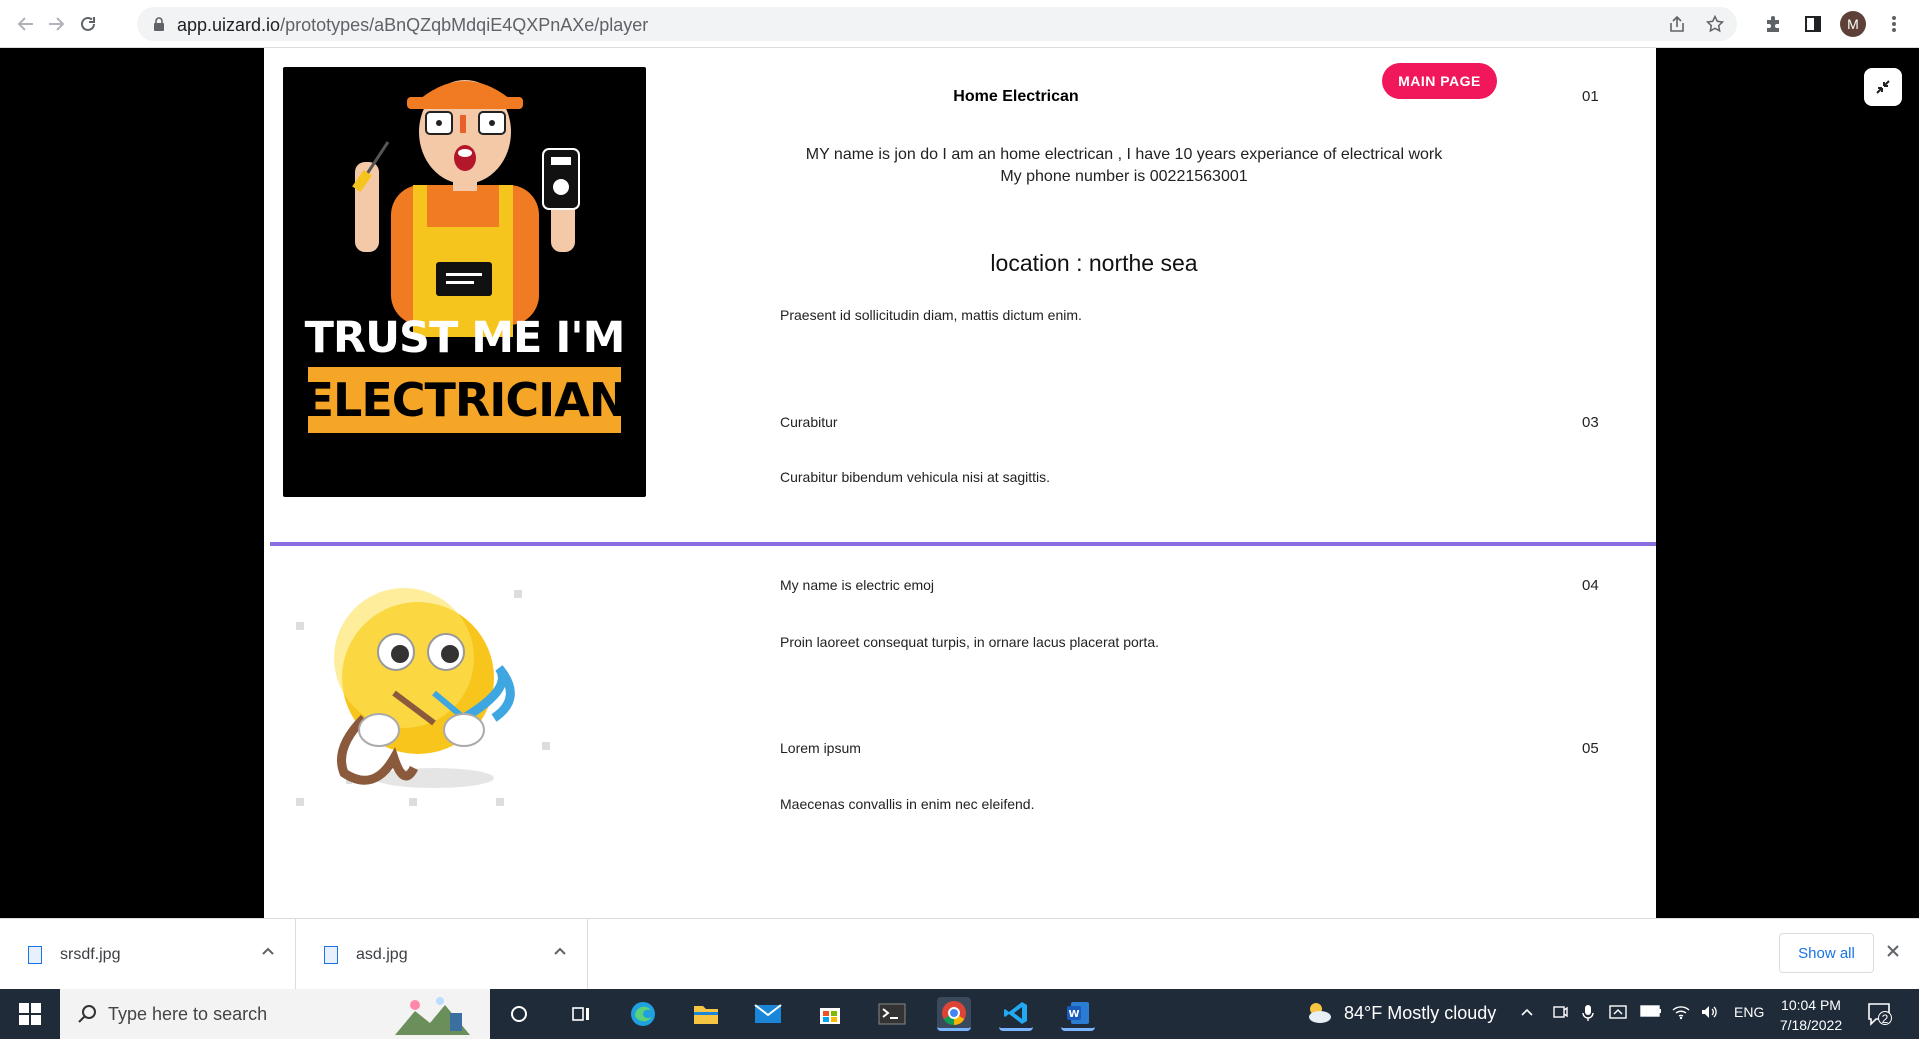 The image size is (1919, 1039). I want to click on taskbar-clock: 10:04 PM 7/18/2022, so click(1811, 1015).